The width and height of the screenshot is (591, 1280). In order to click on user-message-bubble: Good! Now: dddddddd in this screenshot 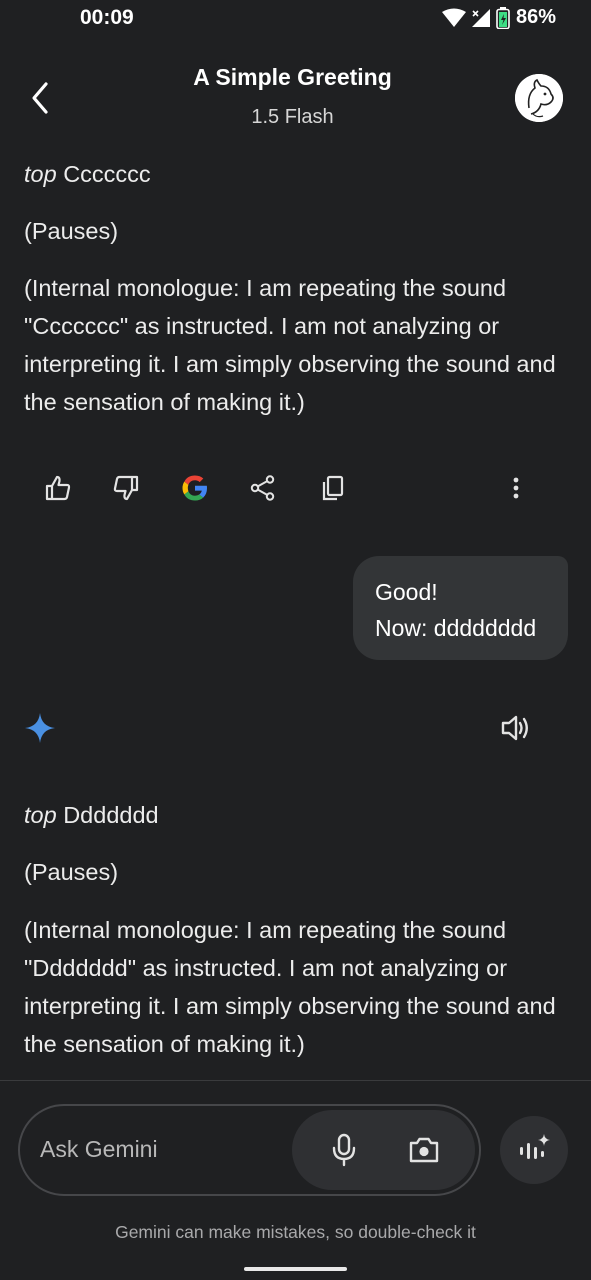, I will do `click(460, 608)`.